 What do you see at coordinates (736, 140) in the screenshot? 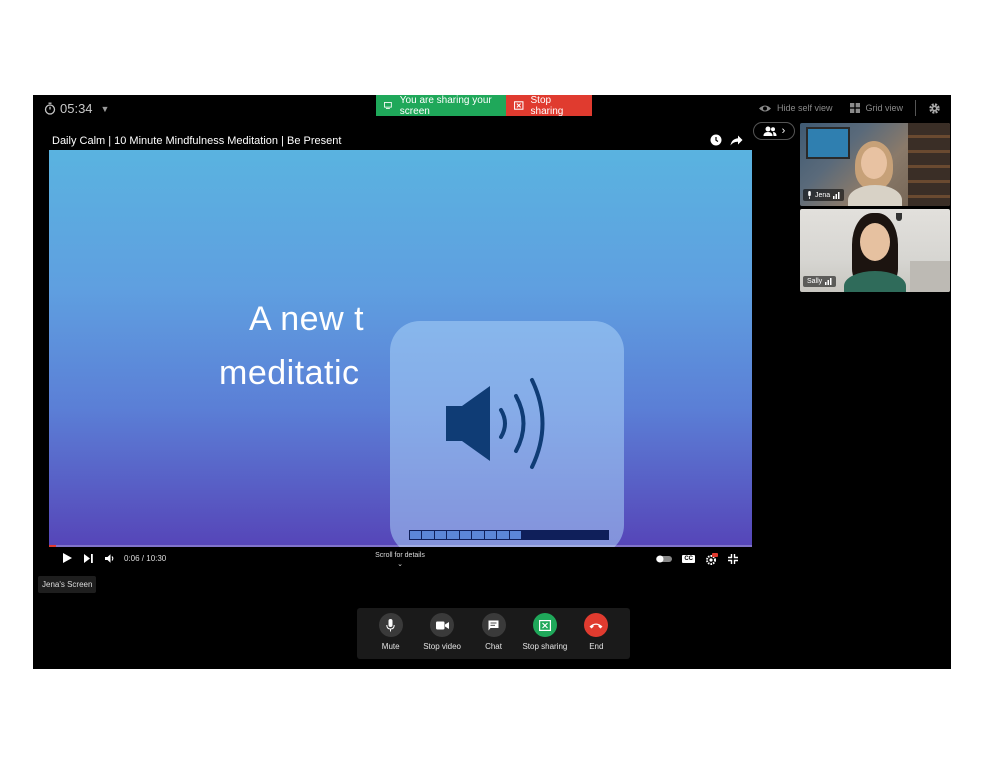
I see `share-arrow-icon` at bounding box center [736, 140].